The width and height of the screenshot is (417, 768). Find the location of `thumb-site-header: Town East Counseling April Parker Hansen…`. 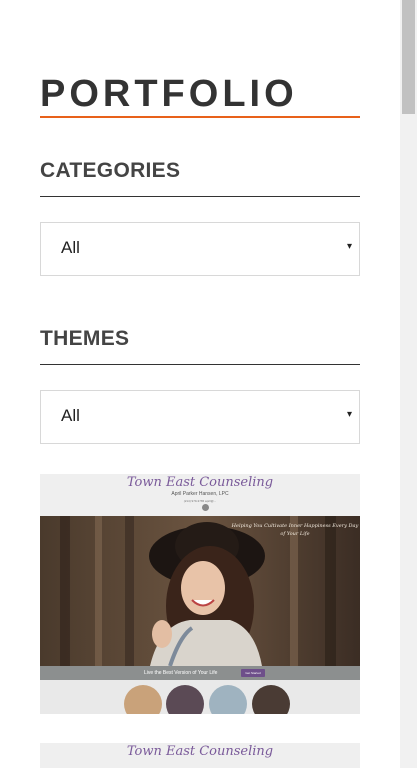

thumb-site-header: Town East Counseling April Parker Hansen… is located at coordinates (200, 495).